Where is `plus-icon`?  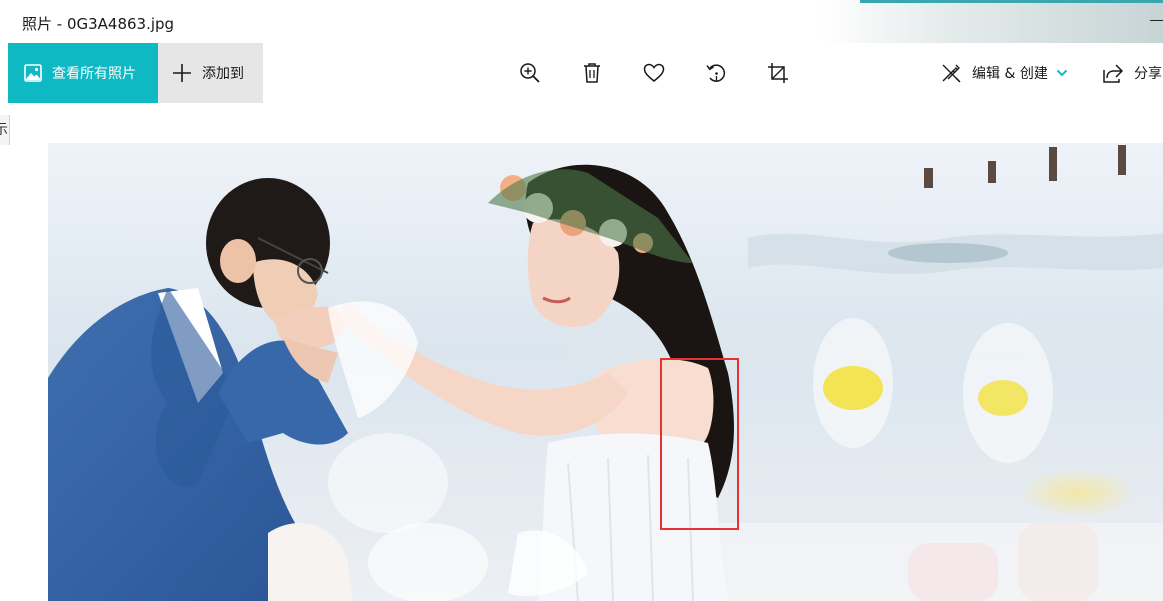 plus-icon is located at coordinates (182, 73).